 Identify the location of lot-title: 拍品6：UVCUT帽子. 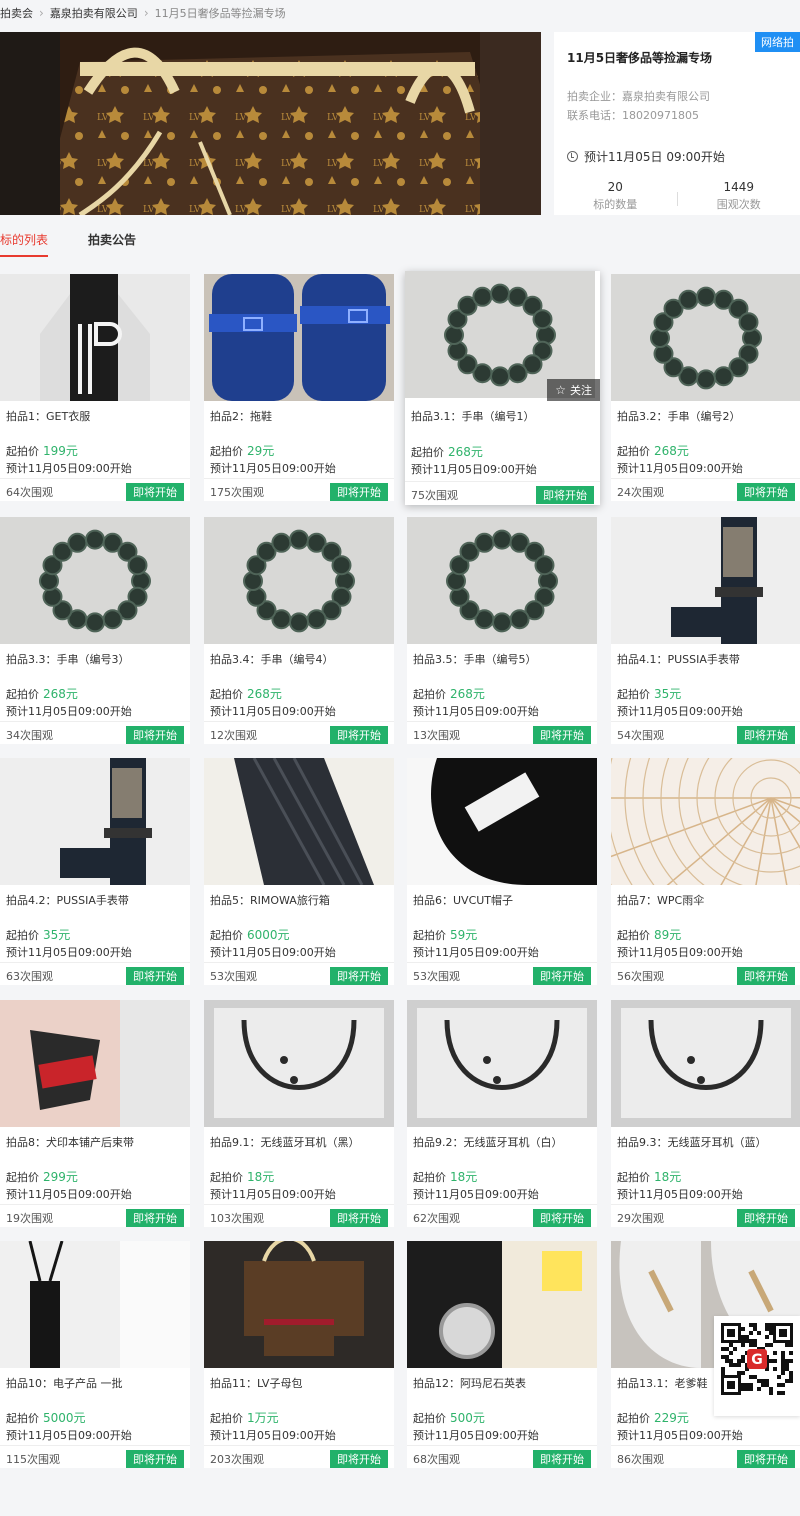
(463, 900).